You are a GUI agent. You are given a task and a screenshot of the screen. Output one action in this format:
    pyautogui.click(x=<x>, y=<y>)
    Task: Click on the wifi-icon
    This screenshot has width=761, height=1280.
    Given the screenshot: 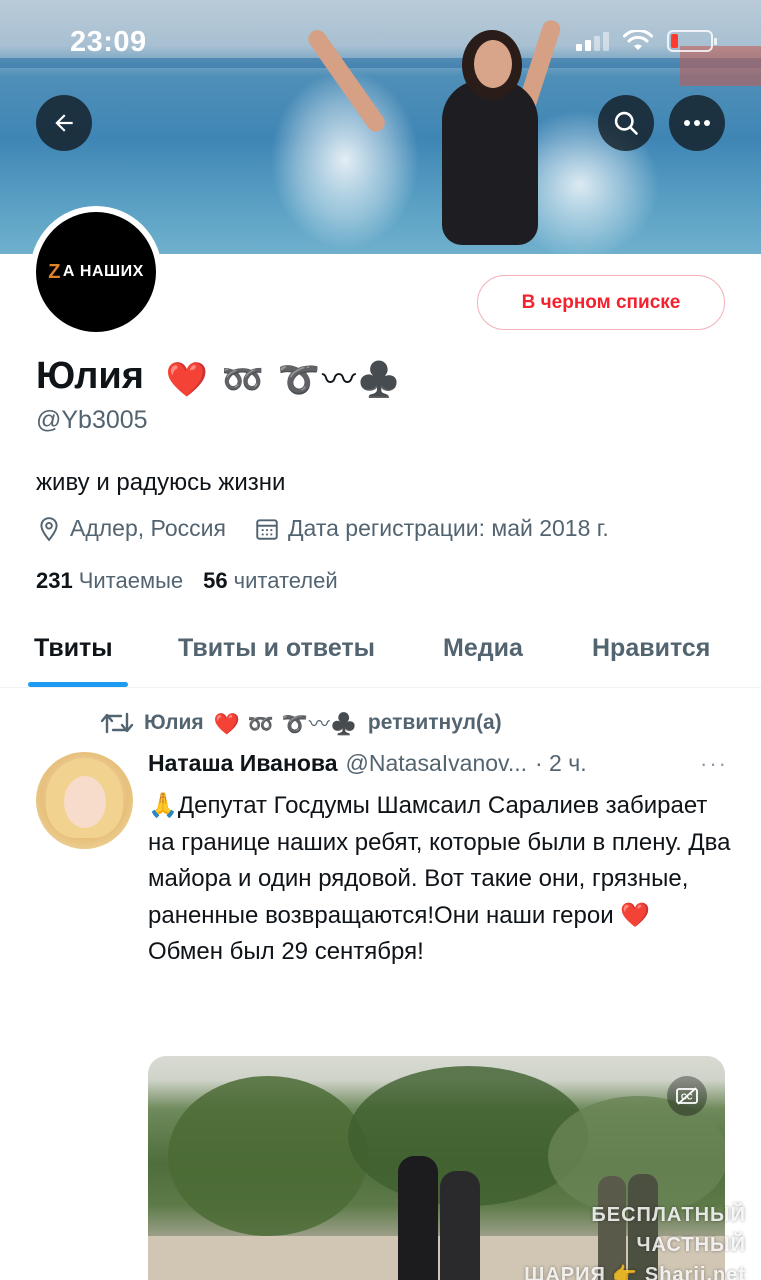 What is the action you would take?
    pyautogui.click(x=638, y=40)
    